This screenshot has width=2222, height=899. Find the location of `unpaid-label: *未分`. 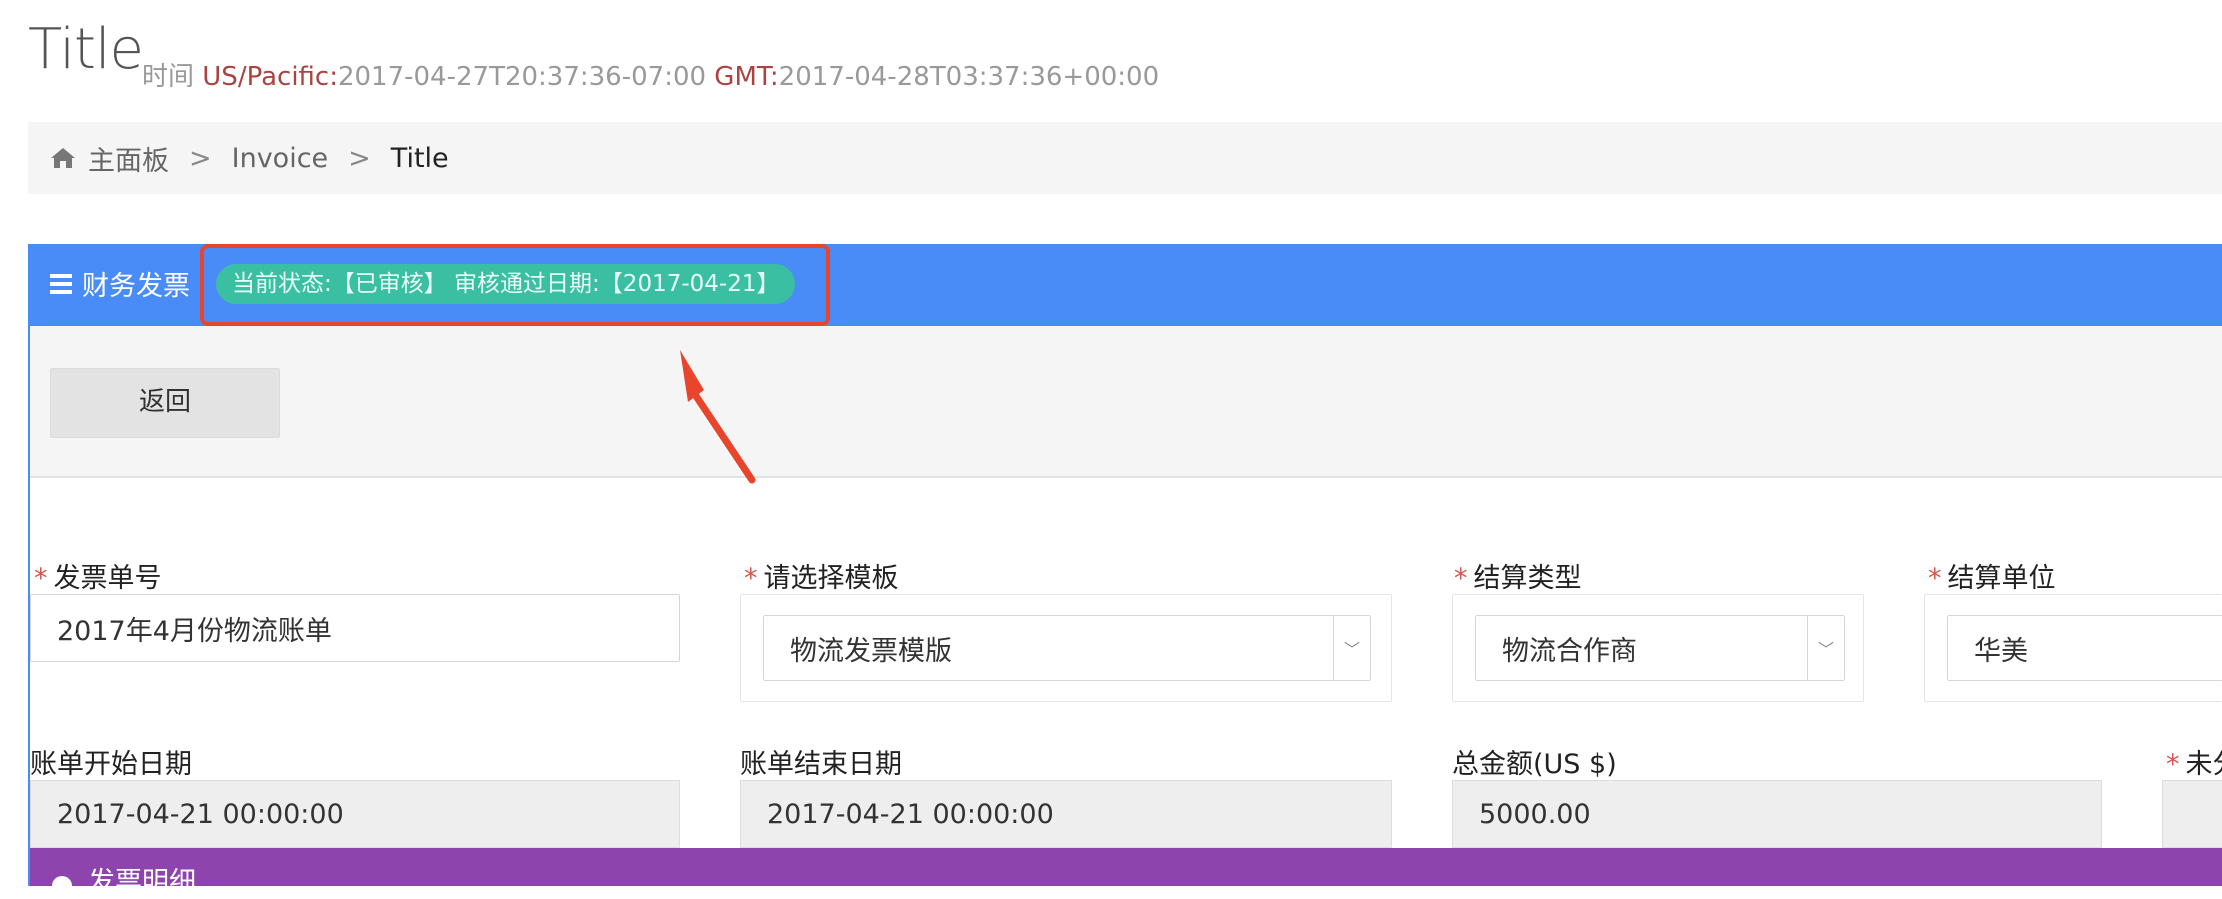

unpaid-label: *未分 is located at coordinates (2194, 764).